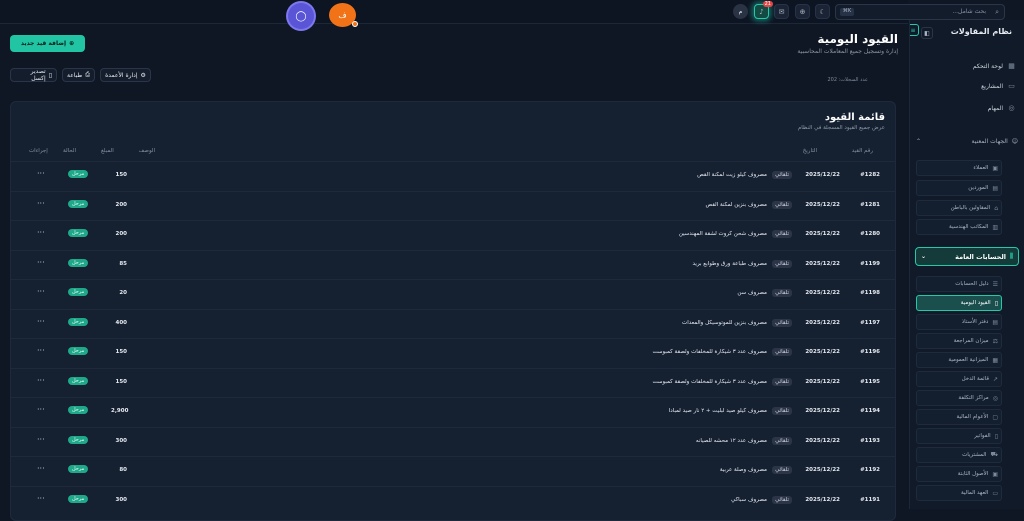 The height and width of the screenshot is (521, 1024). Describe the element at coordinates (78, 75) in the screenshot. I see `print-button: ⎙ طباعة` at that location.